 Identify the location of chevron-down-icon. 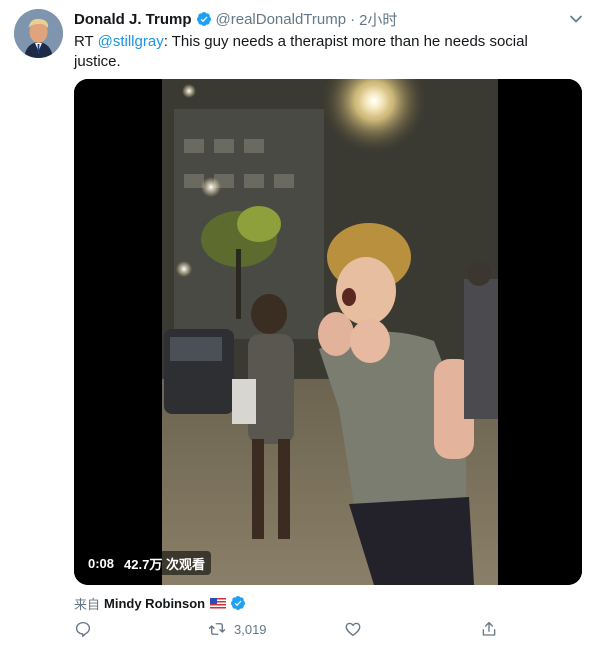
(576, 19).